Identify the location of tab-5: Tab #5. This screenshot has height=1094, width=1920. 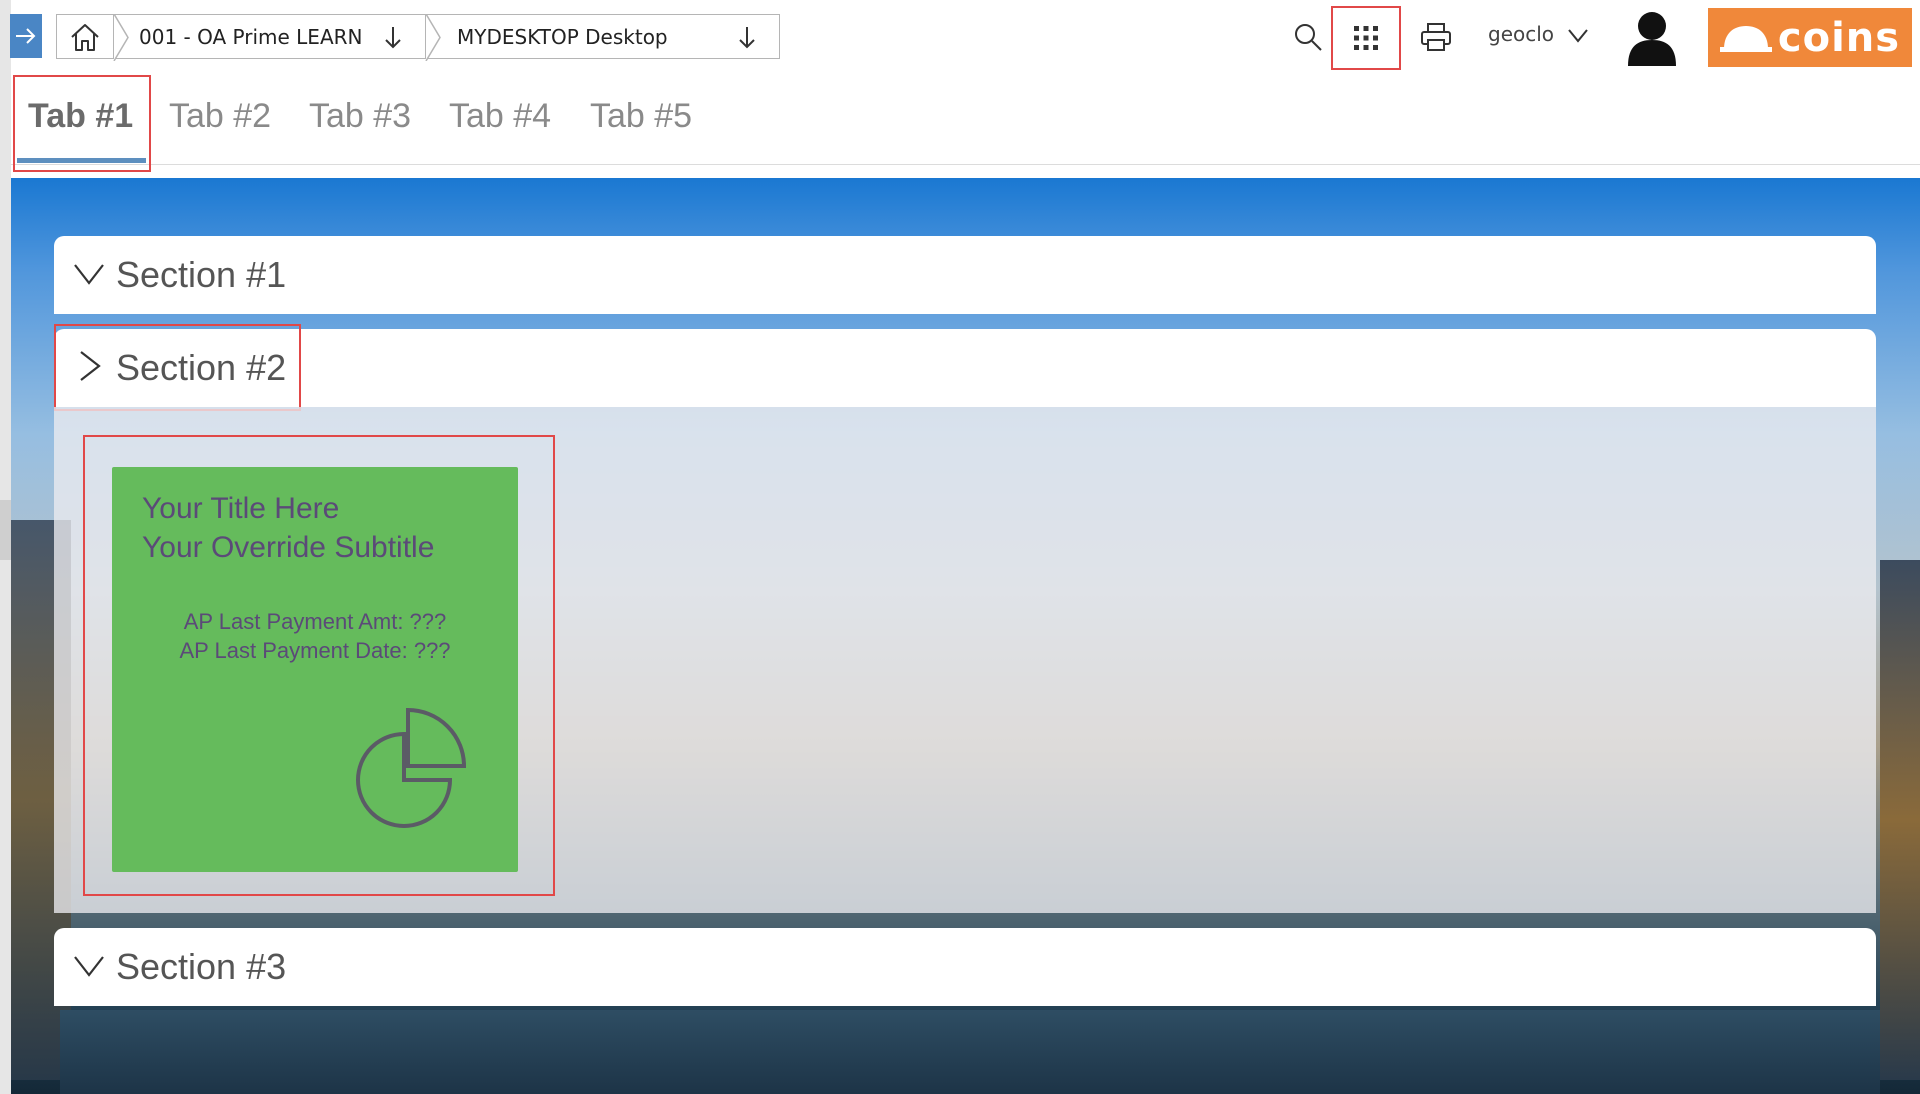
(641, 116).